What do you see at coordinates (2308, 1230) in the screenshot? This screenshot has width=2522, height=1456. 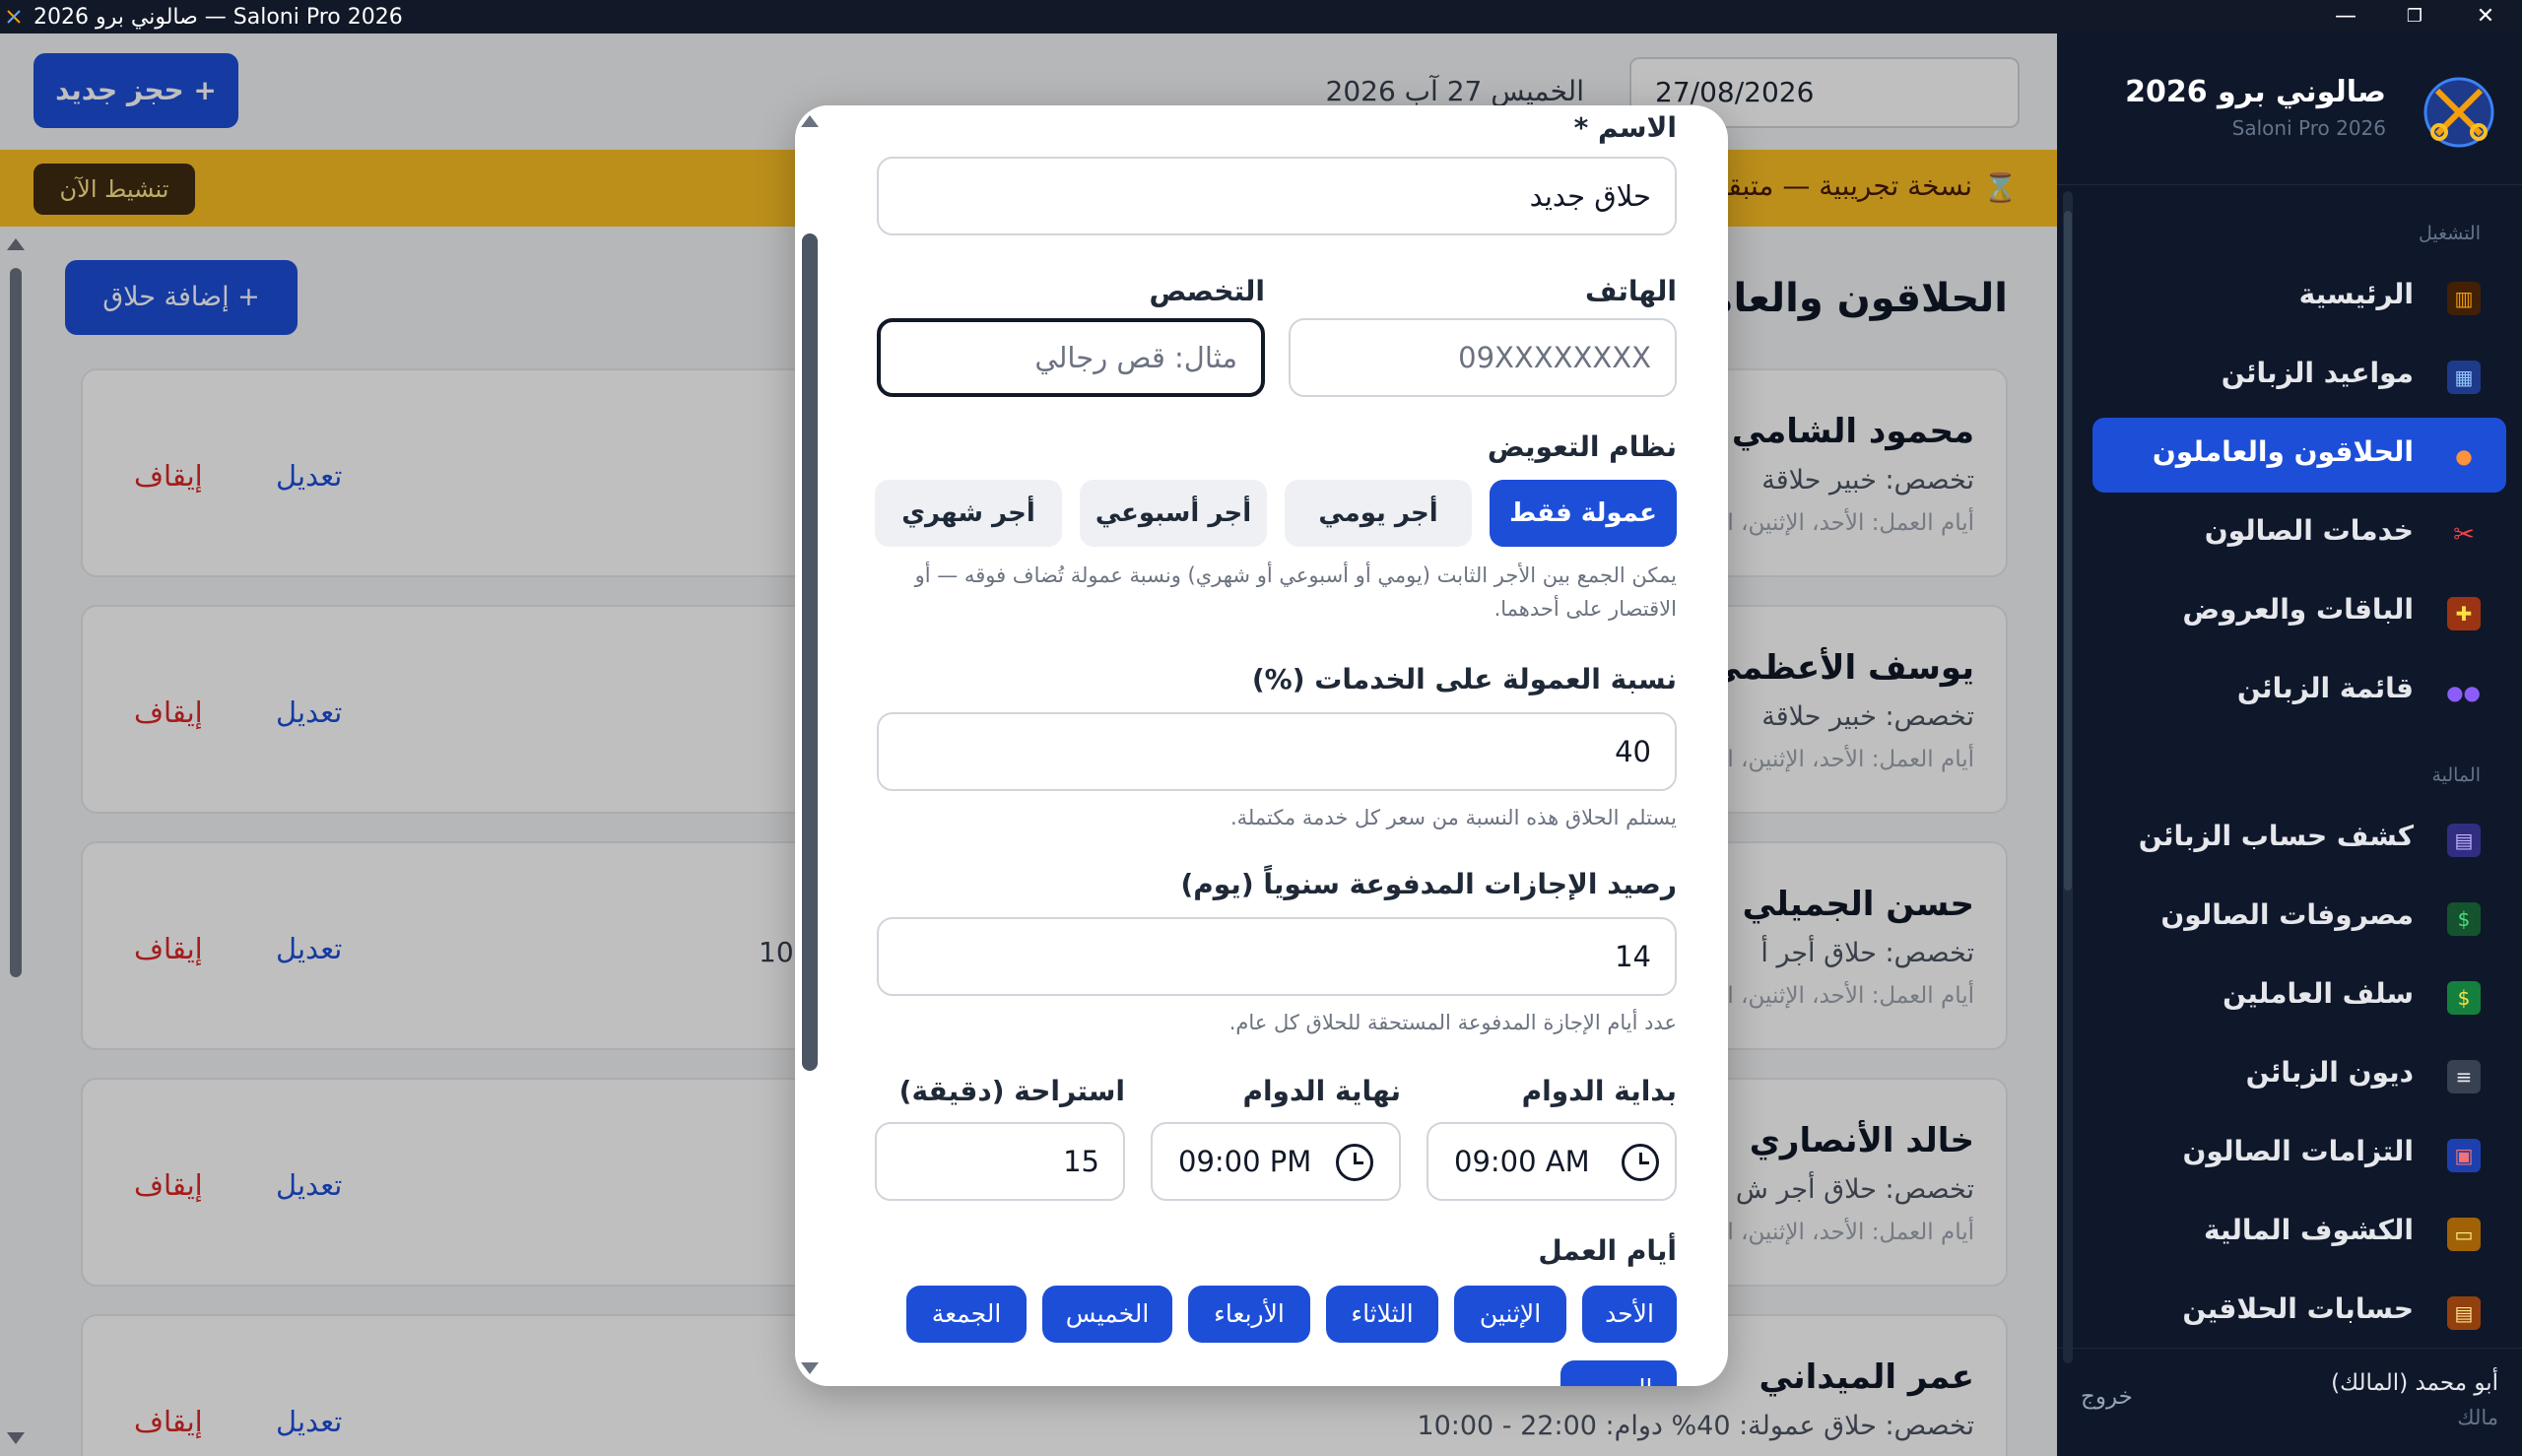 I see `sidebar-item-label: الكشوف المالية` at bounding box center [2308, 1230].